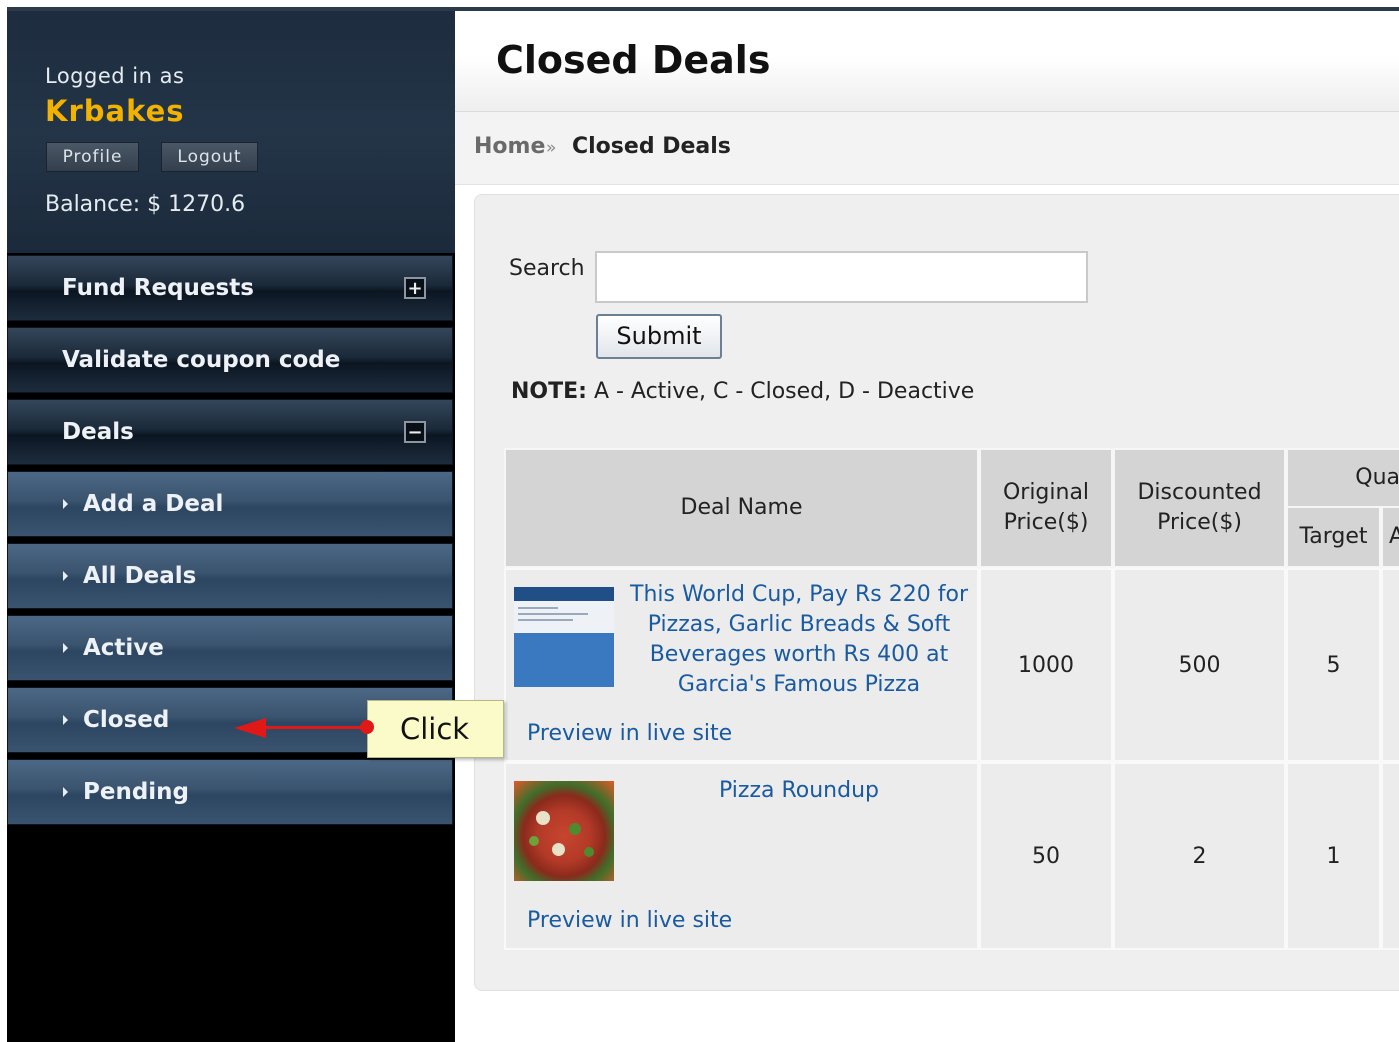  What do you see at coordinates (741, 508) in the screenshot?
I see `header-deal-name: Deal Name` at bounding box center [741, 508].